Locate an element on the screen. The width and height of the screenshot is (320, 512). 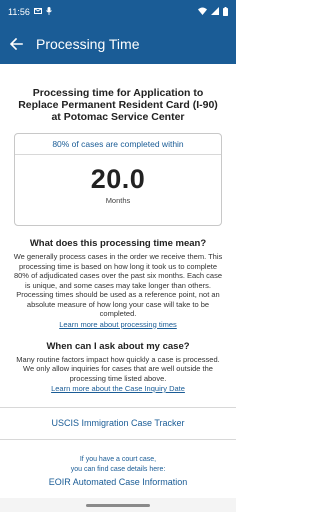
back-button is located at coordinates (16, 44).